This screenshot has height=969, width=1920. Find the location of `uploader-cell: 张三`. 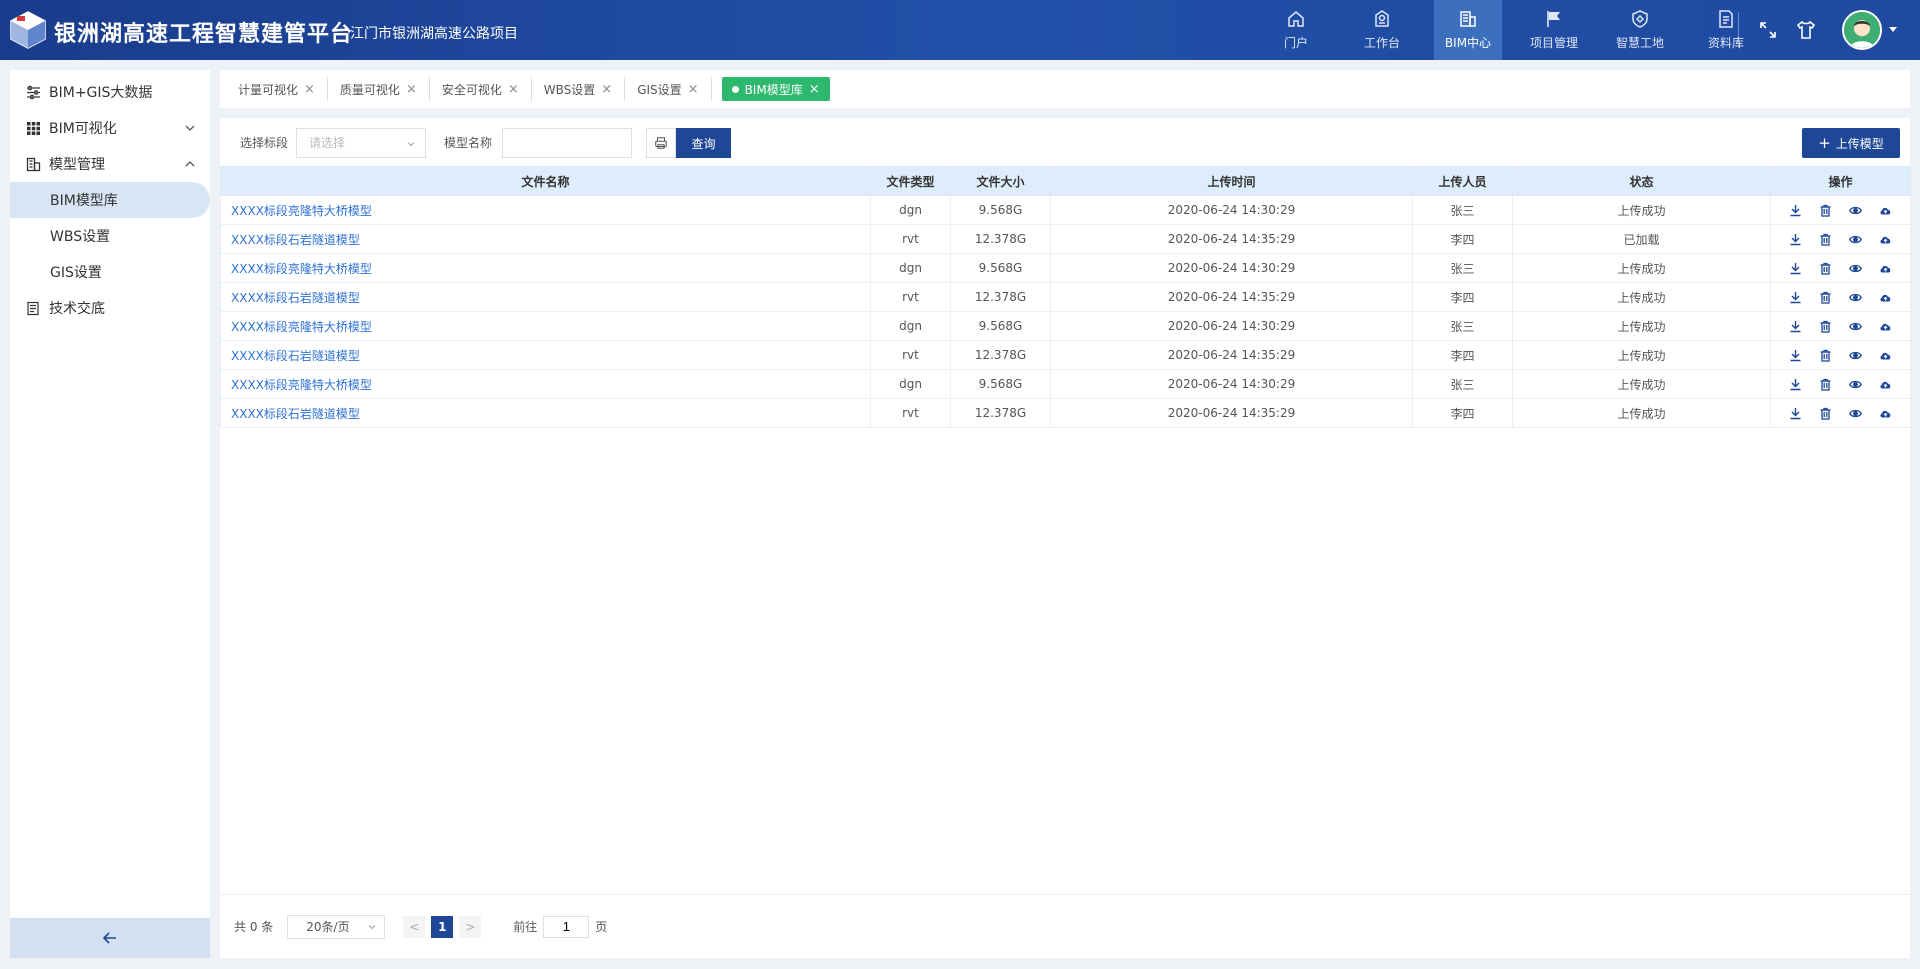

uploader-cell: 张三 is located at coordinates (1462, 210).